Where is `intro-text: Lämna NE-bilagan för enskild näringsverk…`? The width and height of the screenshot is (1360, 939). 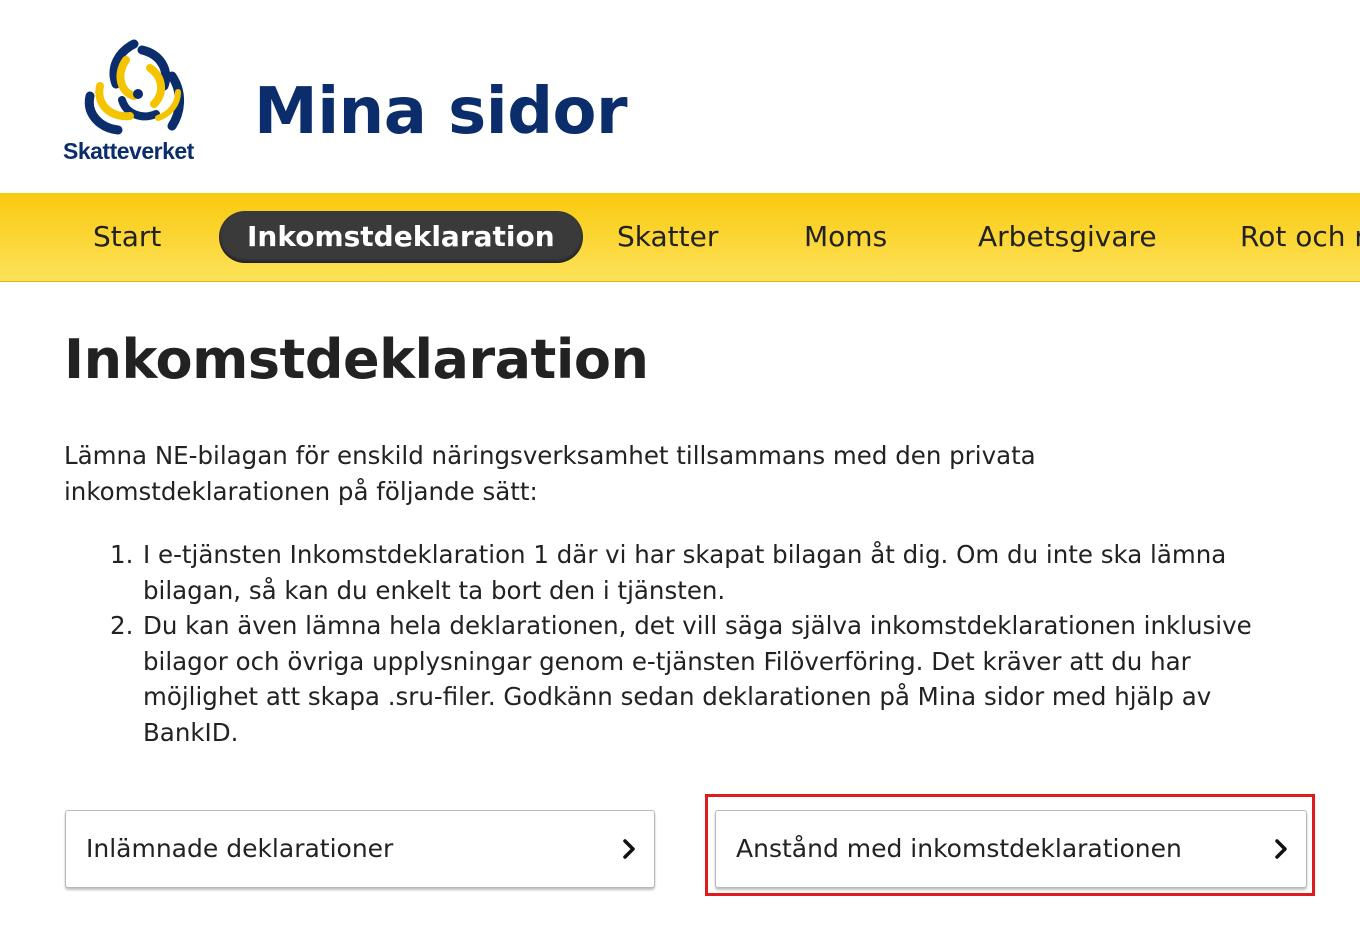
intro-text: Lämna NE-bilagan för enskild näringsverk… is located at coordinates (550, 473).